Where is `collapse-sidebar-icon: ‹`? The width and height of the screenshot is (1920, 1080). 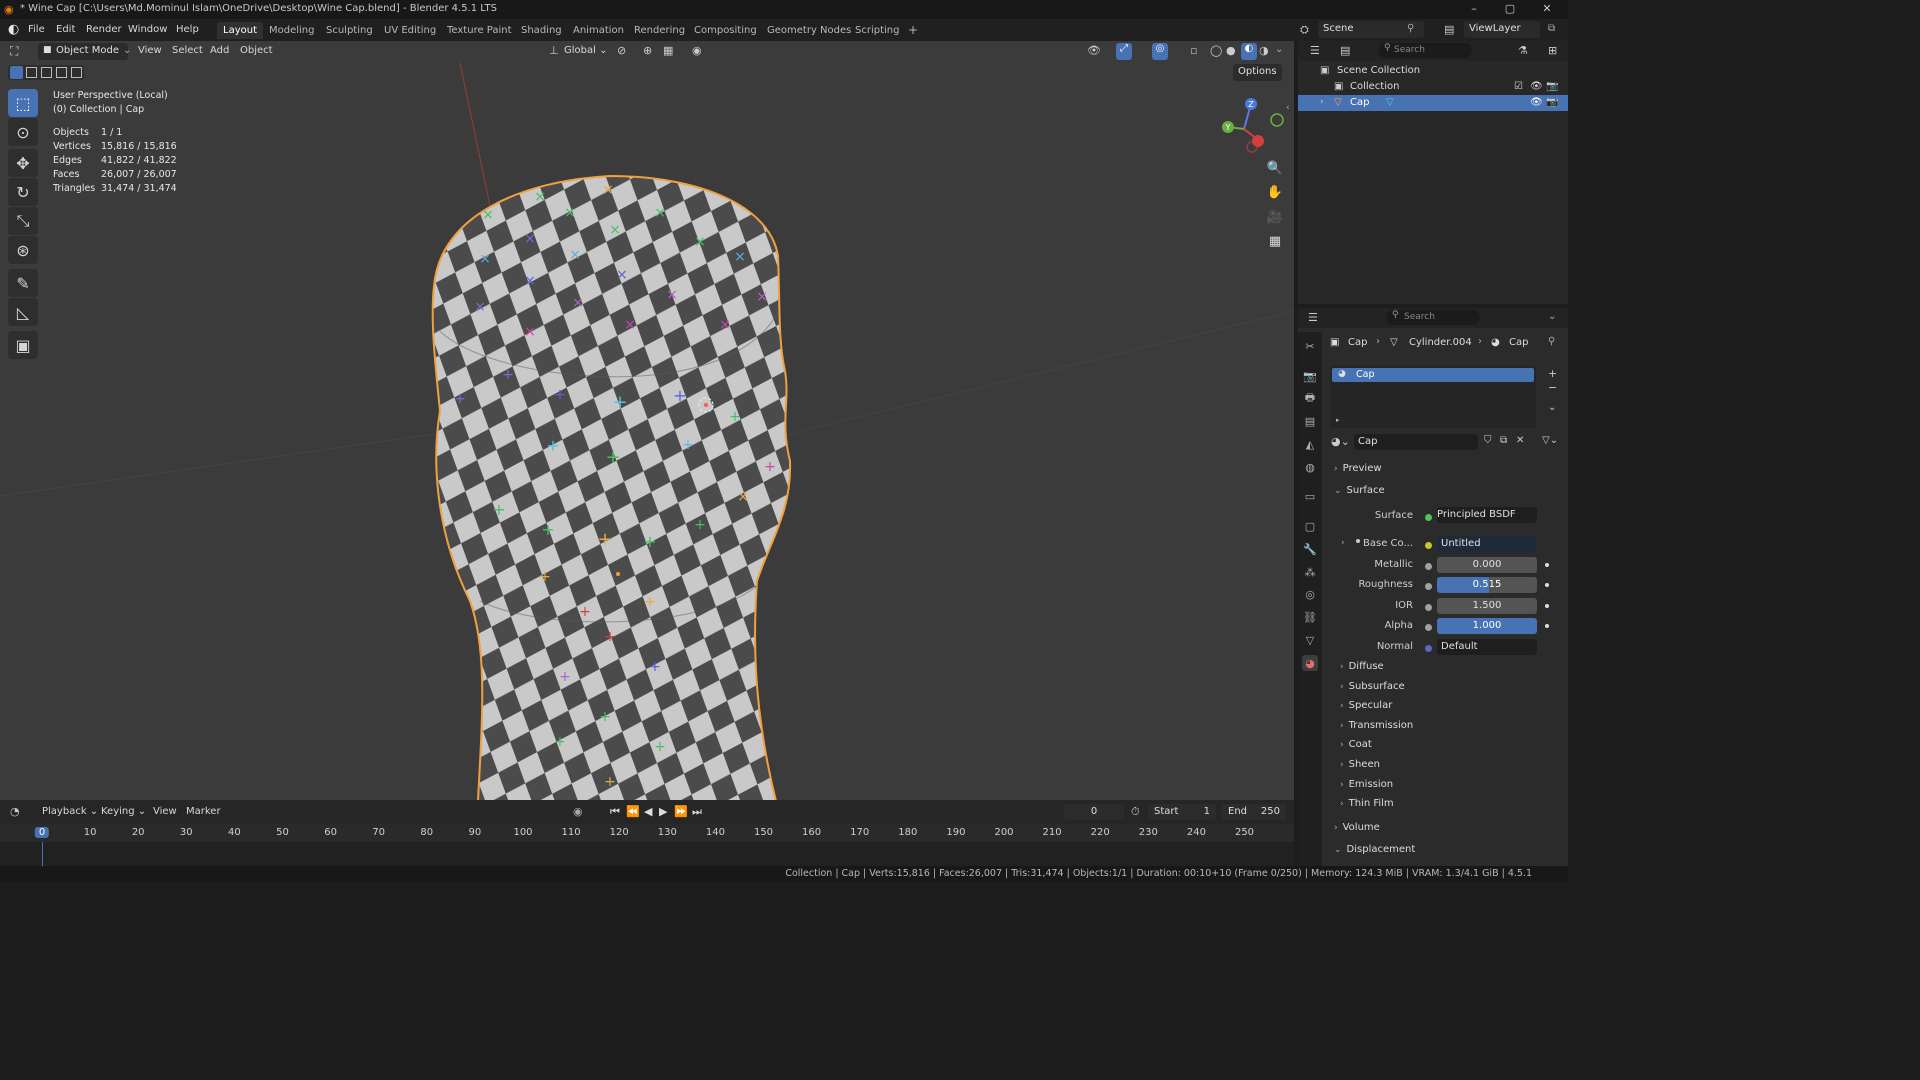
collapse-sidebar-icon: ‹ is located at coordinates (1288, 108).